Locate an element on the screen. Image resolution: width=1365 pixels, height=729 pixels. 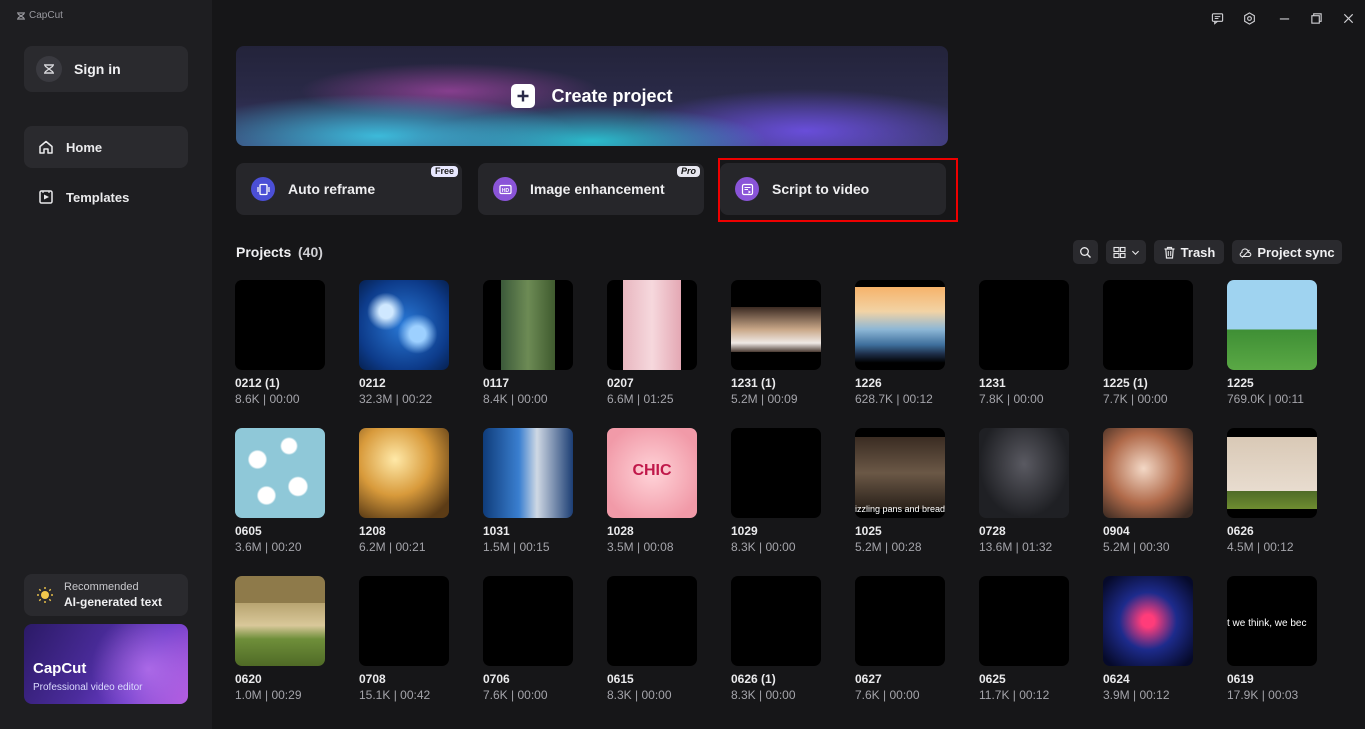
create-project-button: Create project is located at coordinates (592, 96).